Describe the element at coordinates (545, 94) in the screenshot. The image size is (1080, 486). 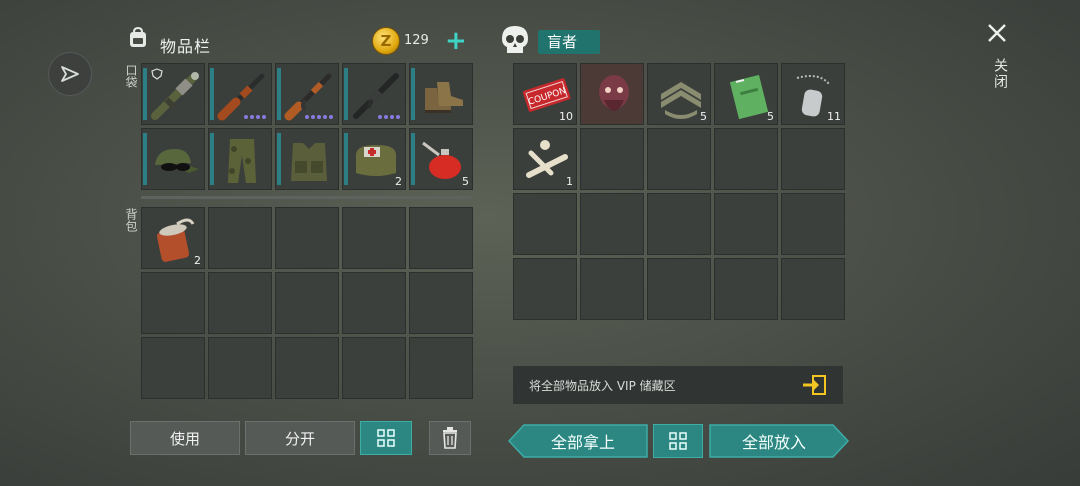
I see `loot-slot: COUPON 10` at that location.